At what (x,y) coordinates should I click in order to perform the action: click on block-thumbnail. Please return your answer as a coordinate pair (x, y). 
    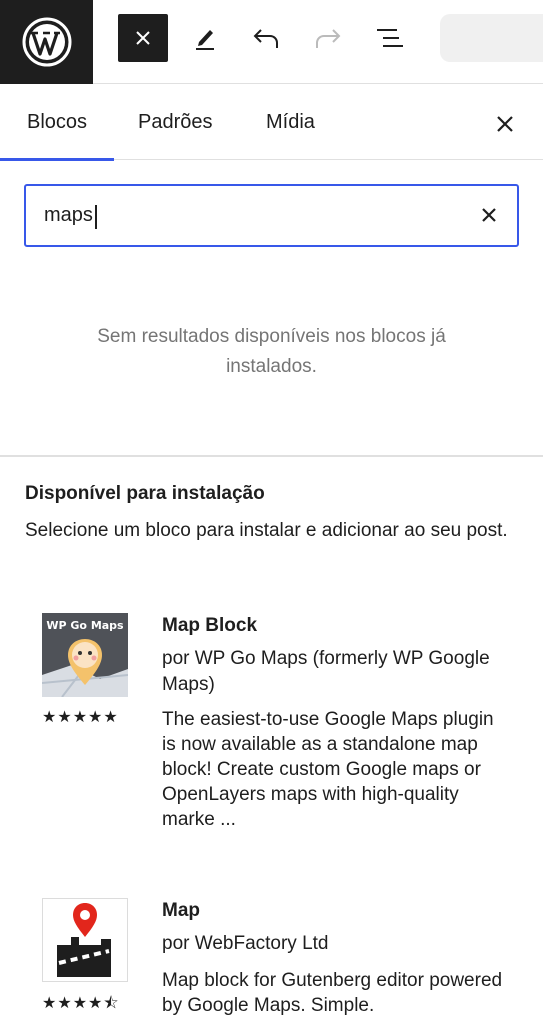
    Looking at the image, I should click on (85, 940).